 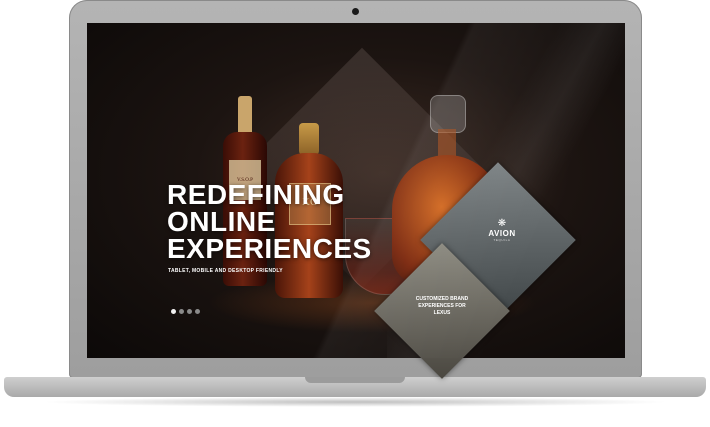 I want to click on lexus-promo-line-2: EXPERIENCES FOR, so click(x=442, y=306).